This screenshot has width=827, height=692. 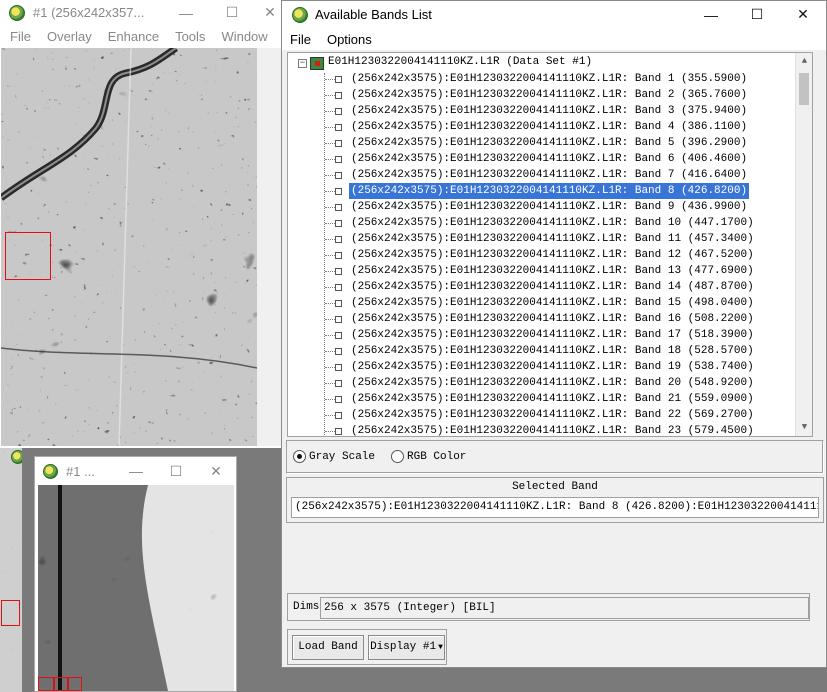 What do you see at coordinates (803, 14) in the screenshot?
I see `dialog-close-icon: ✕` at bounding box center [803, 14].